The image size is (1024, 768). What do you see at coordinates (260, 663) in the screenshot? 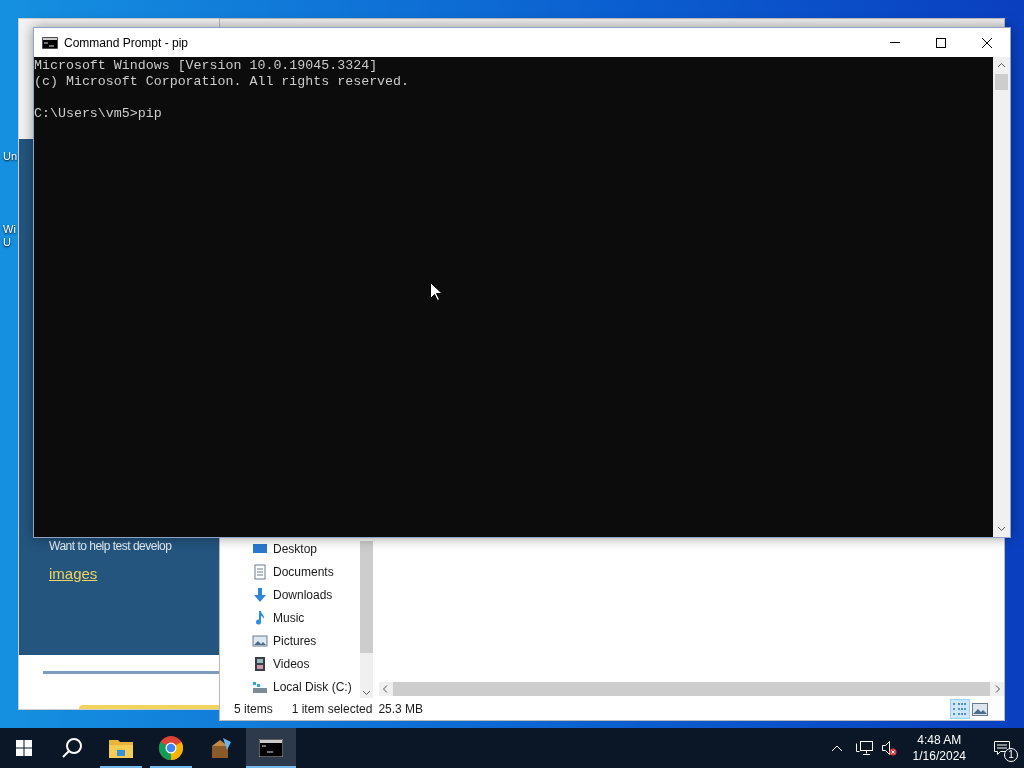
I see `film-icon` at bounding box center [260, 663].